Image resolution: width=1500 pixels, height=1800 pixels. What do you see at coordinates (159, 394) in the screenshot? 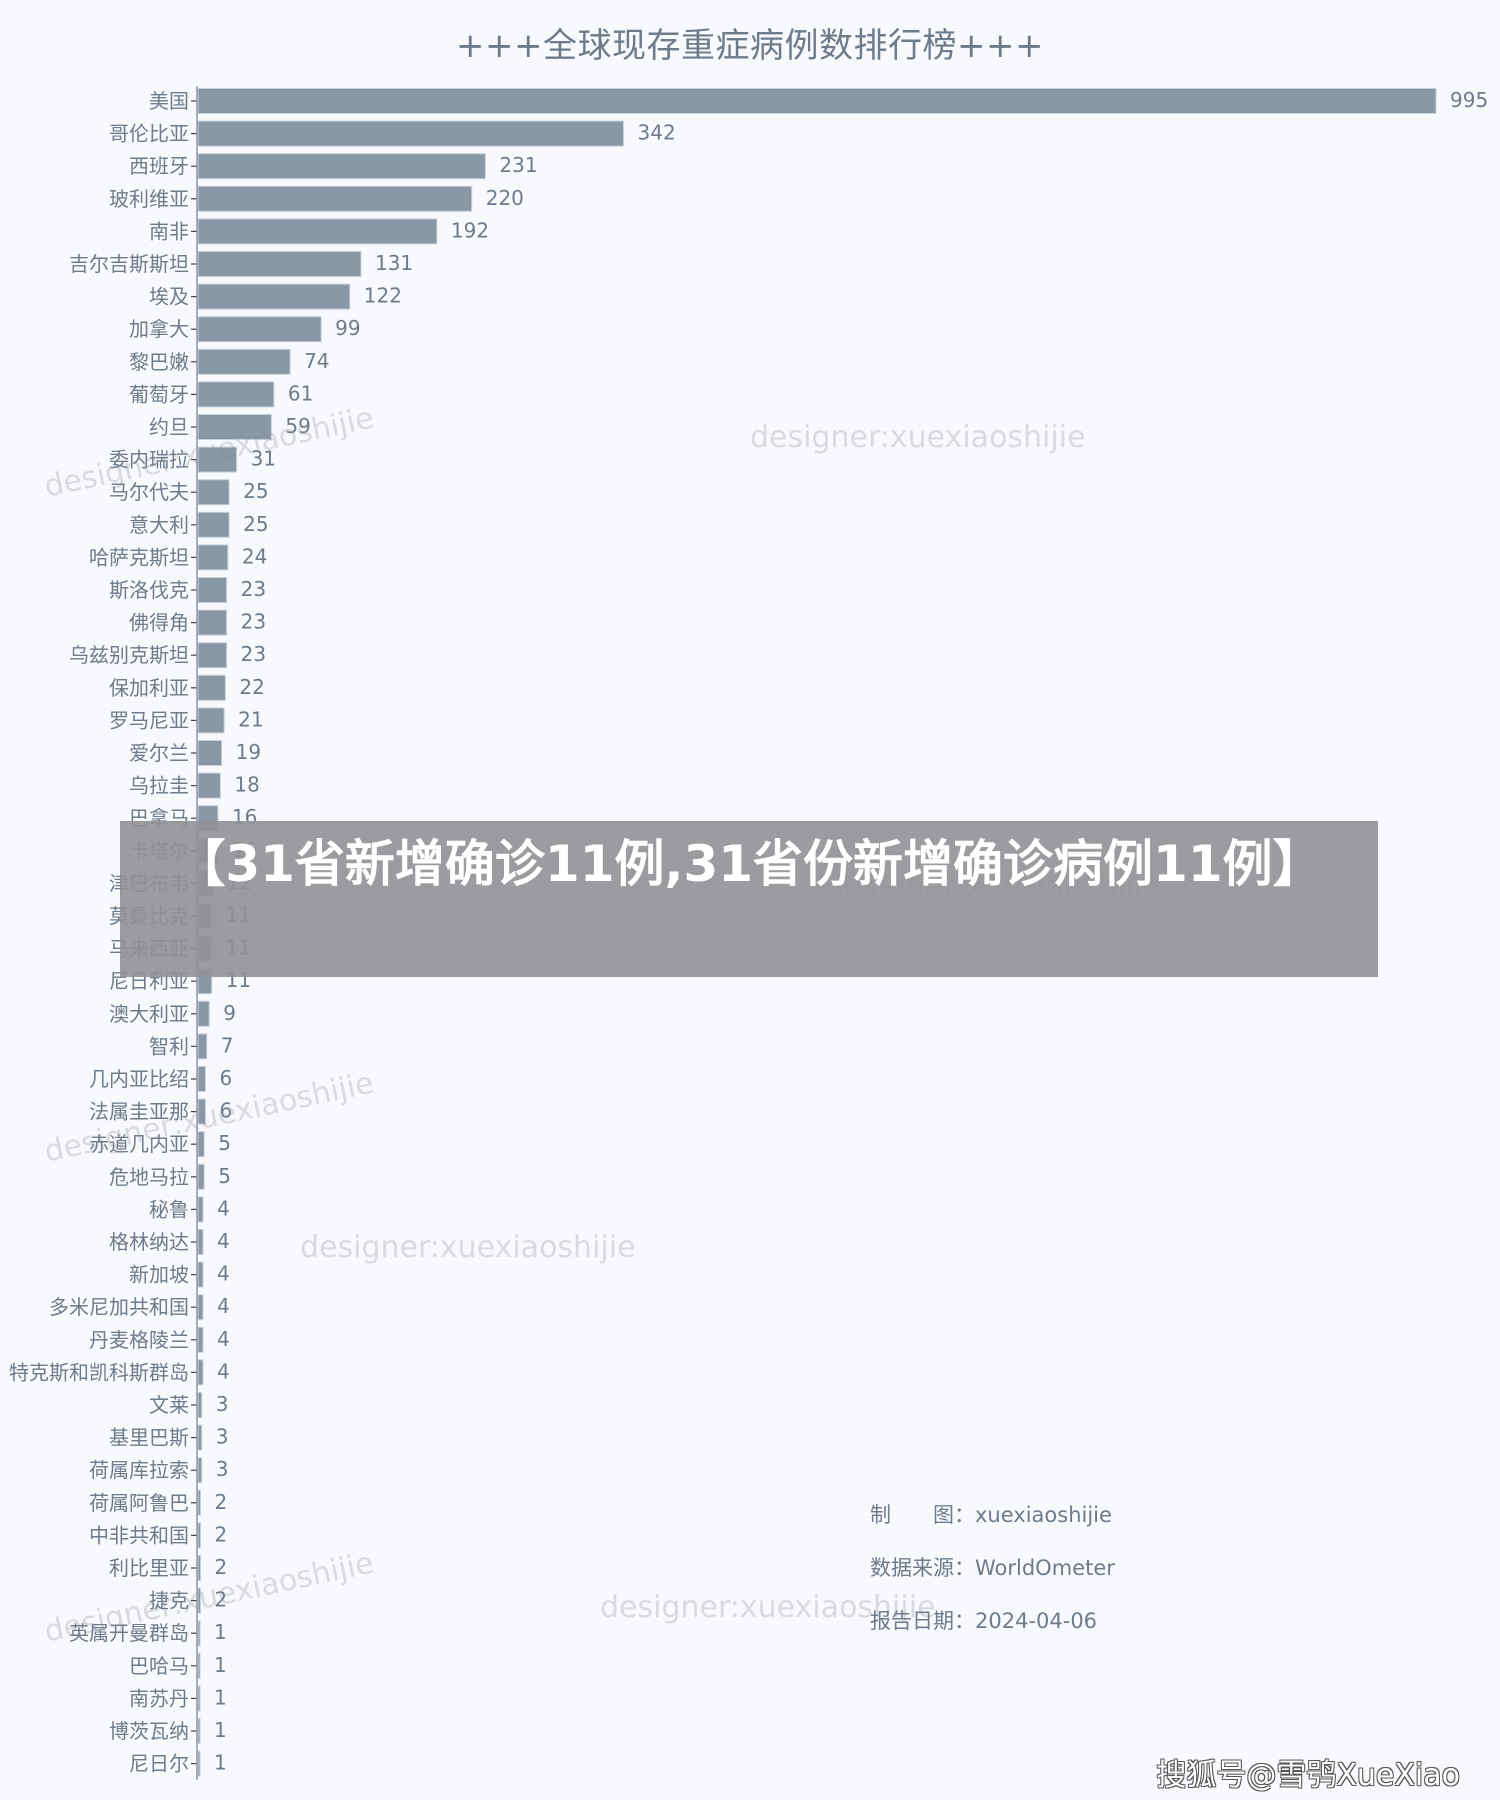
I see `category-label: 葡萄牙` at bounding box center [159, 394].